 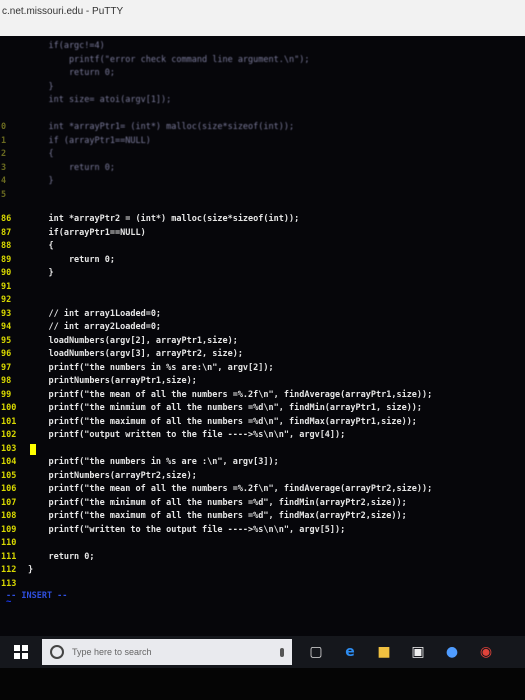 I want to click on line-number: 101, so click(x=9, y=421).